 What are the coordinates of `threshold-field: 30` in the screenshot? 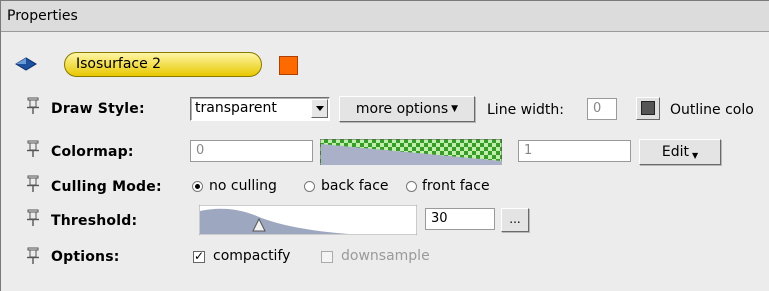 It's located at (460, 219).